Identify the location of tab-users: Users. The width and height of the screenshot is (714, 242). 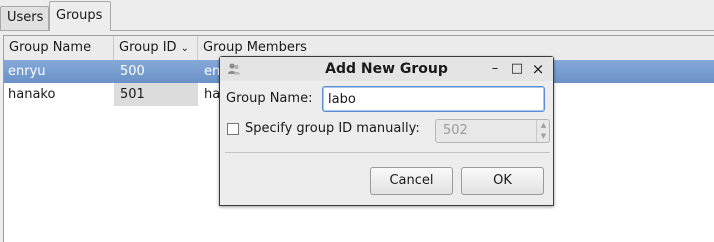
(24, 18).